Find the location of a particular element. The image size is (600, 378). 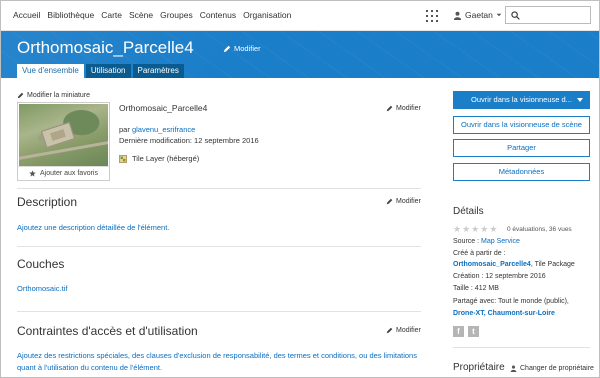

tile-layer-icon is located at coordinates (123, 158).